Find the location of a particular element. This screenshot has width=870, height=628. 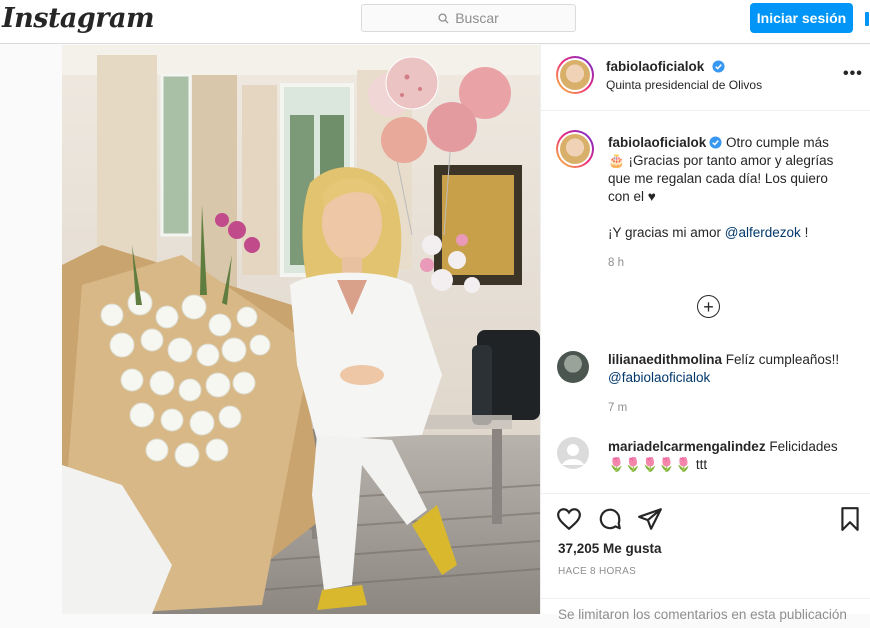

author-avatar is located at coordinates (575, 75).